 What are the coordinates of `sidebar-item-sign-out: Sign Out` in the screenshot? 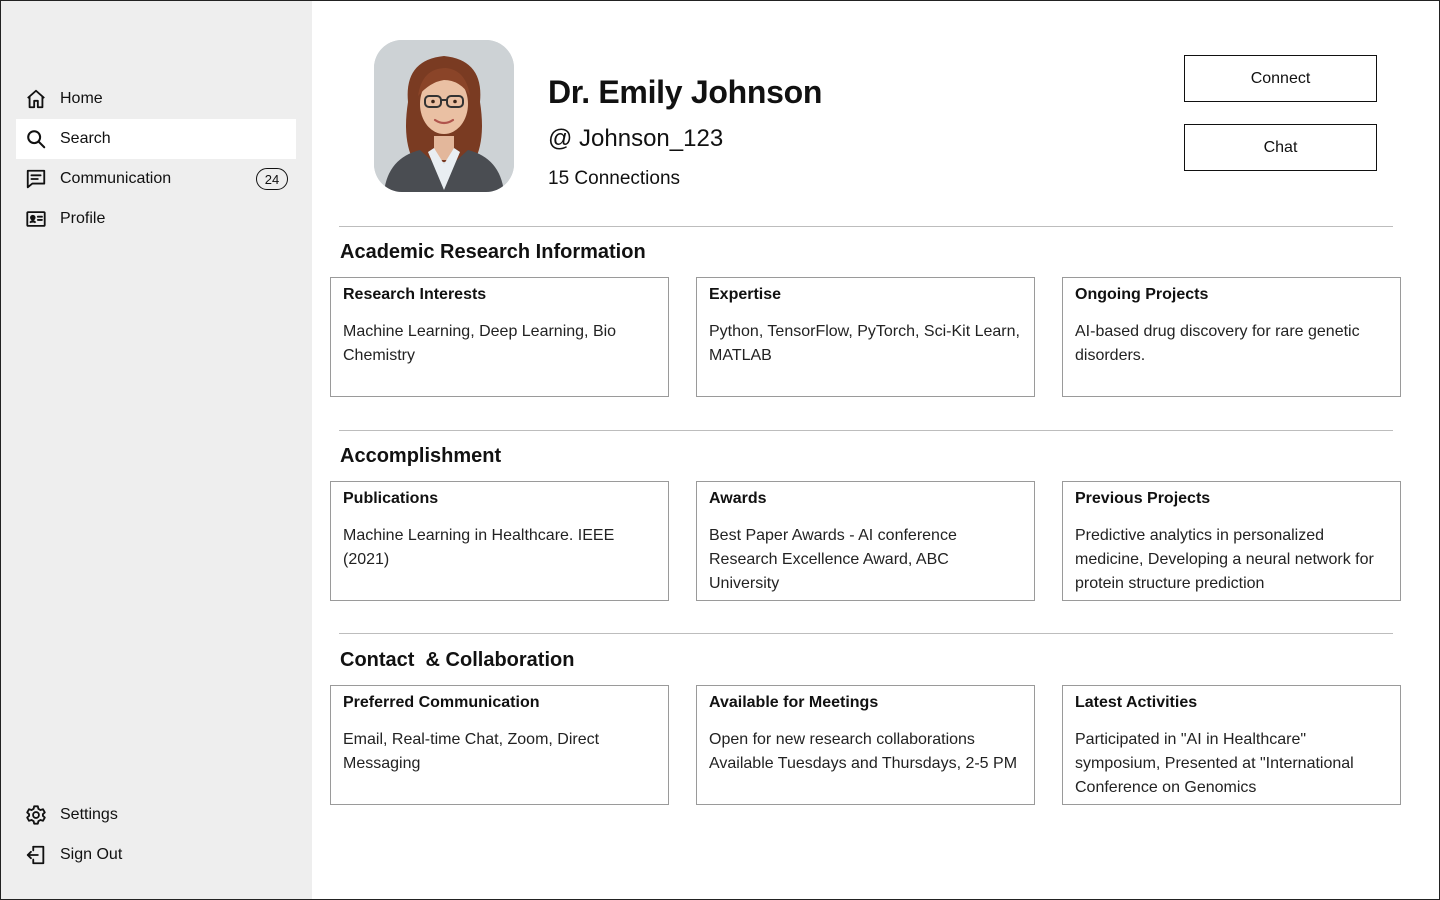 It's located at (156, 855).